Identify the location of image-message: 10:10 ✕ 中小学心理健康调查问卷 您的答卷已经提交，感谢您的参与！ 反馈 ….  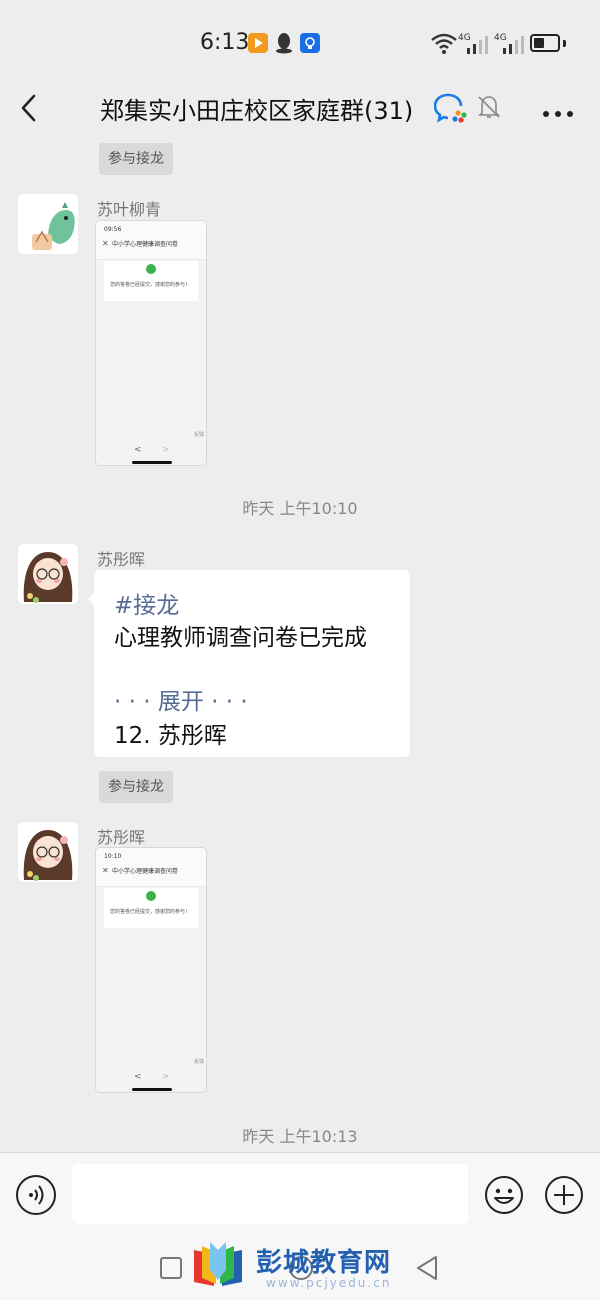
(151, 970).